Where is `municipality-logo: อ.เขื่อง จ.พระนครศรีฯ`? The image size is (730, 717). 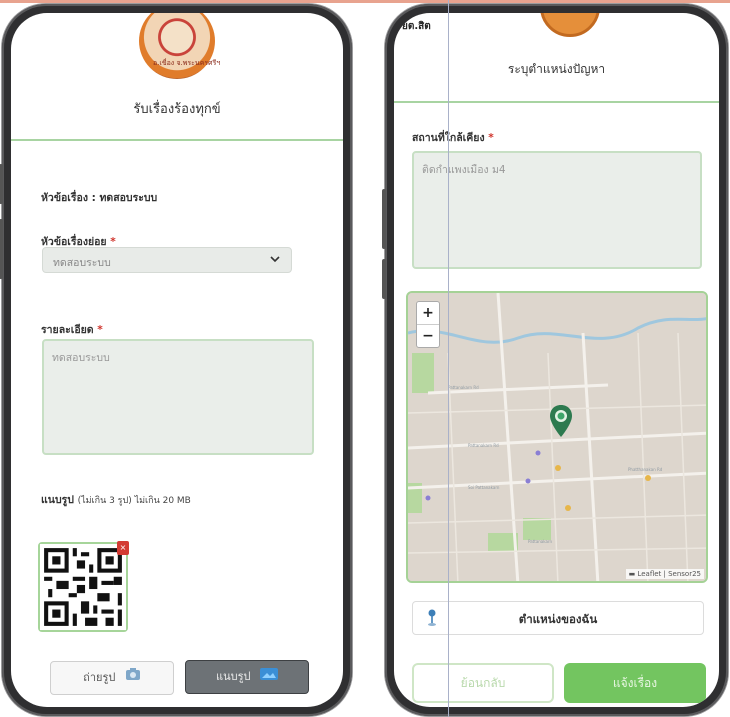
municipality-logo: อ.เขื่อง จ.พระนครศรีฯ is located at coordinates (179, 46).